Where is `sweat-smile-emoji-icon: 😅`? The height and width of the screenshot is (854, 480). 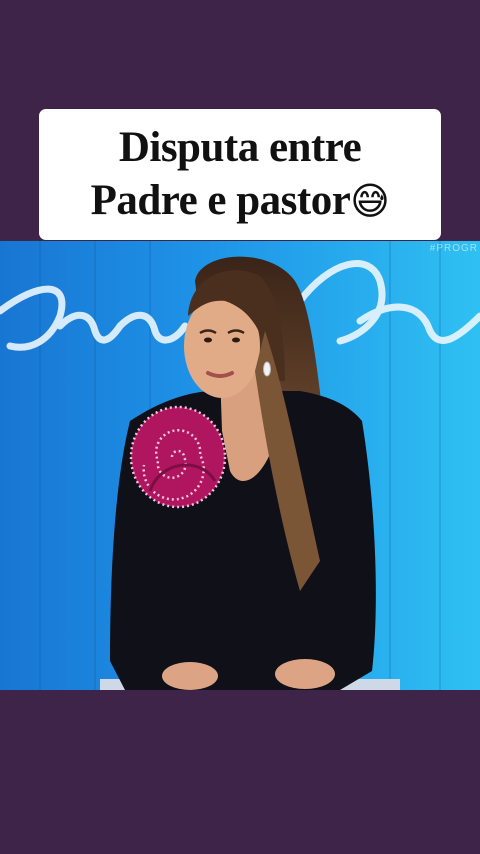
sweat-smile-emoji-icon: 😅 is located at coordinates (370, 201).